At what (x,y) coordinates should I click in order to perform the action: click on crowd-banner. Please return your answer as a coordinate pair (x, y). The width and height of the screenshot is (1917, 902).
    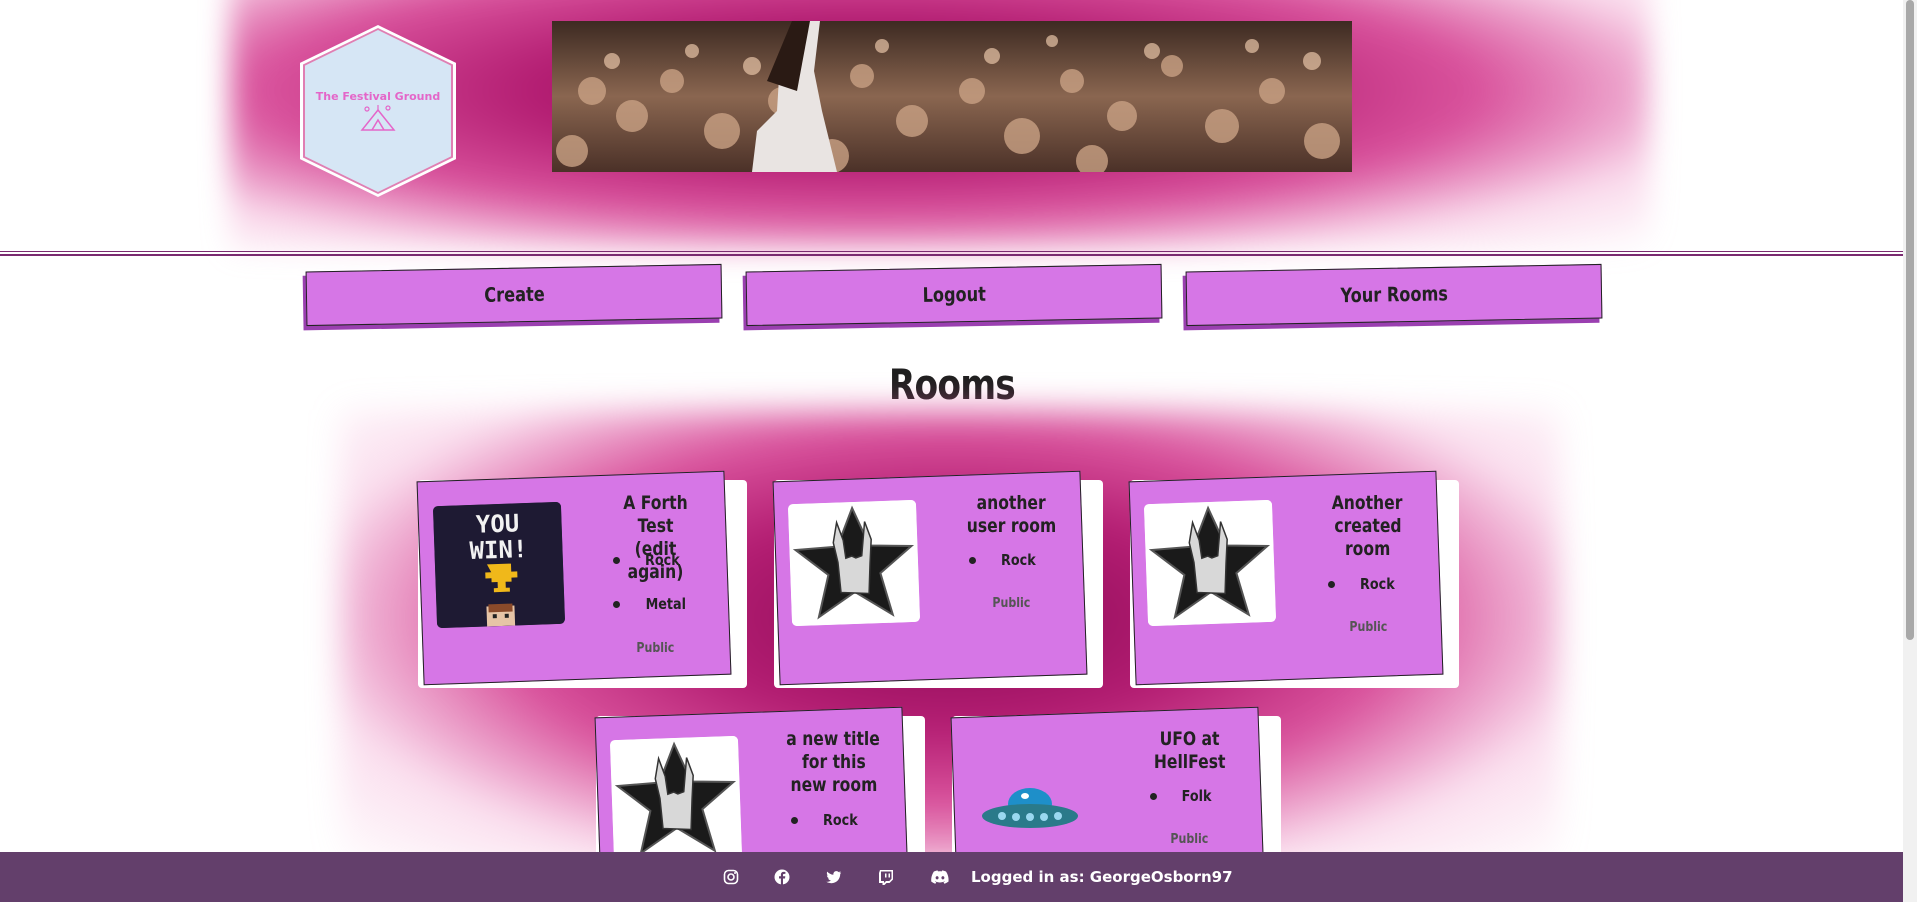
    Looking at the image, I should click on (952, 96).